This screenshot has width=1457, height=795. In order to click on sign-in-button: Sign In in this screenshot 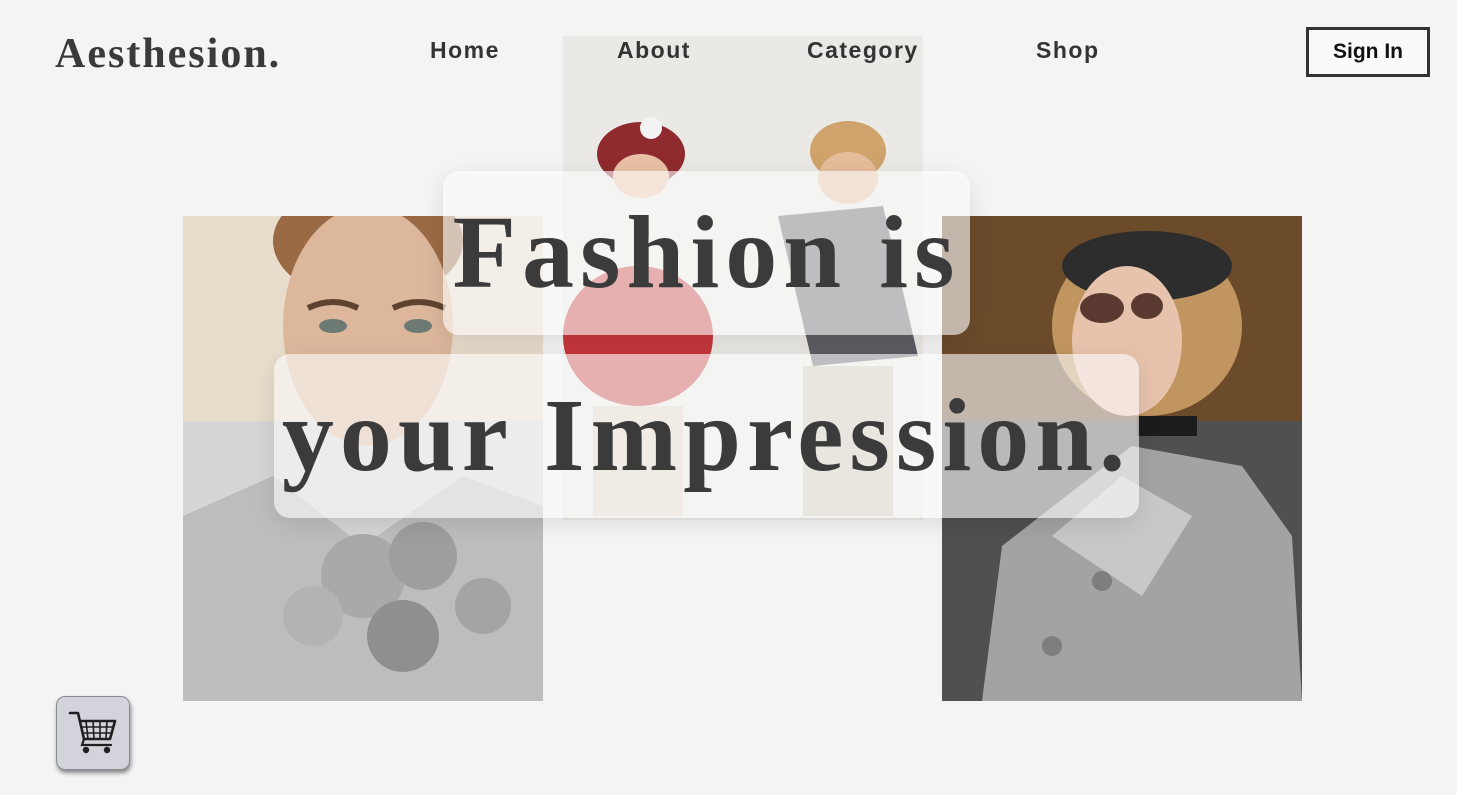, I will do `click(1368, 52)`.